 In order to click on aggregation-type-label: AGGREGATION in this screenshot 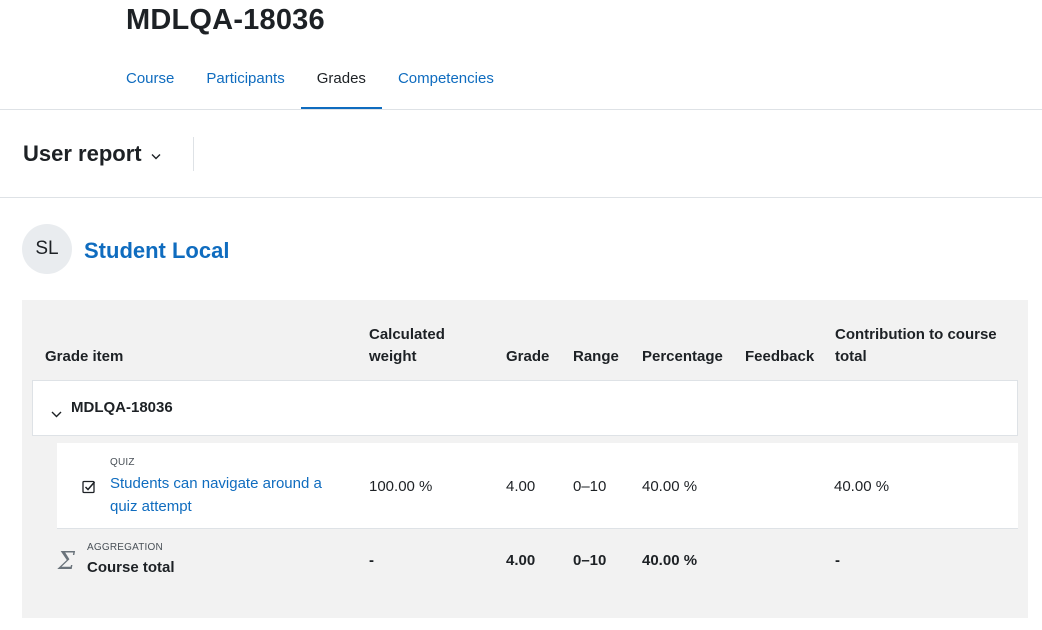, I will do `click(125, 547)`.